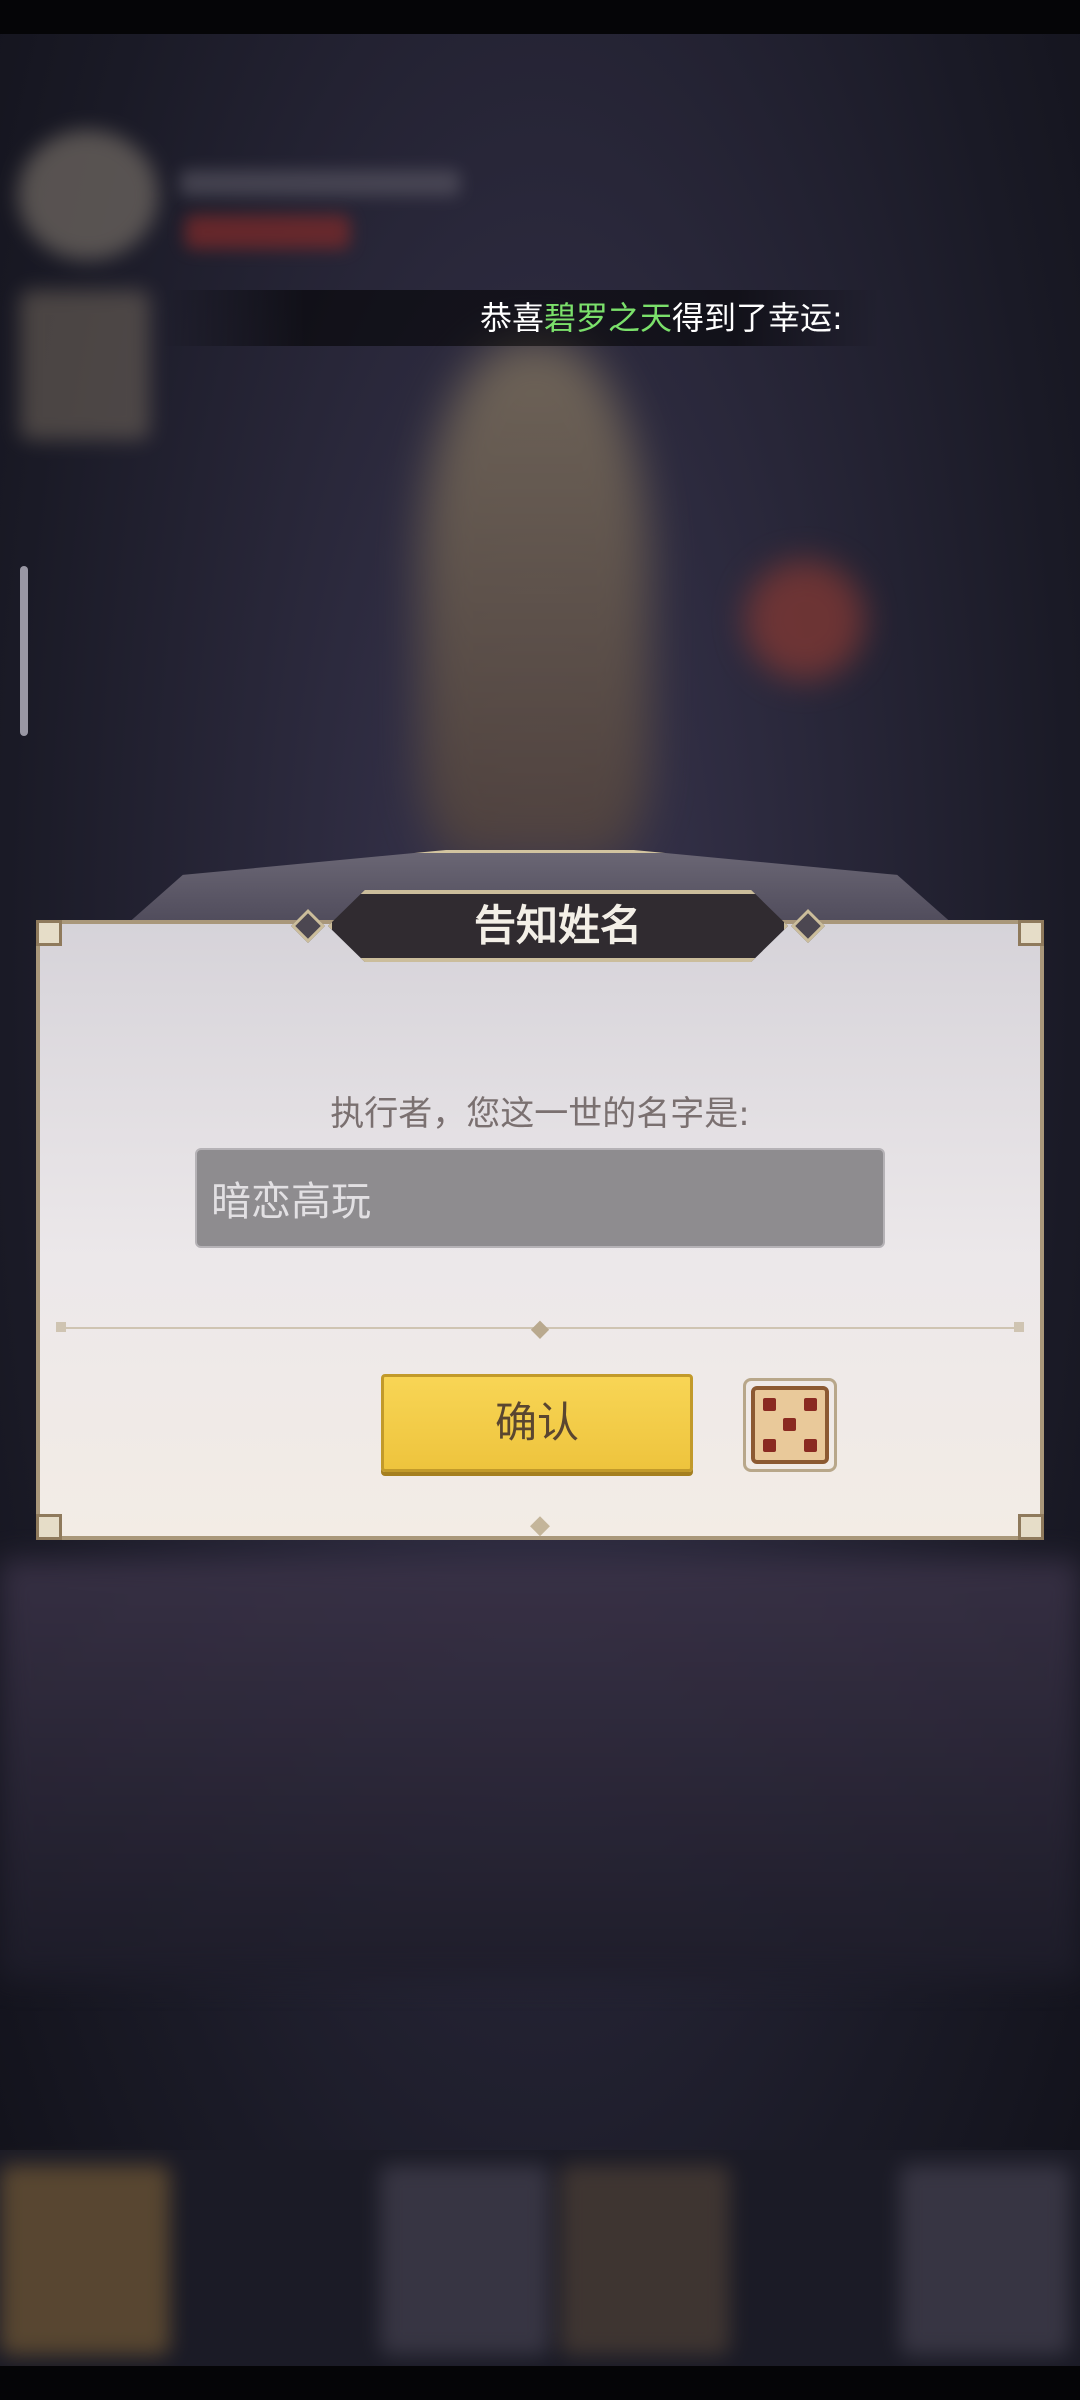  I want to click on announcement-text: 恭喜碧罗之天得到了幸运:, so click(680, 318).